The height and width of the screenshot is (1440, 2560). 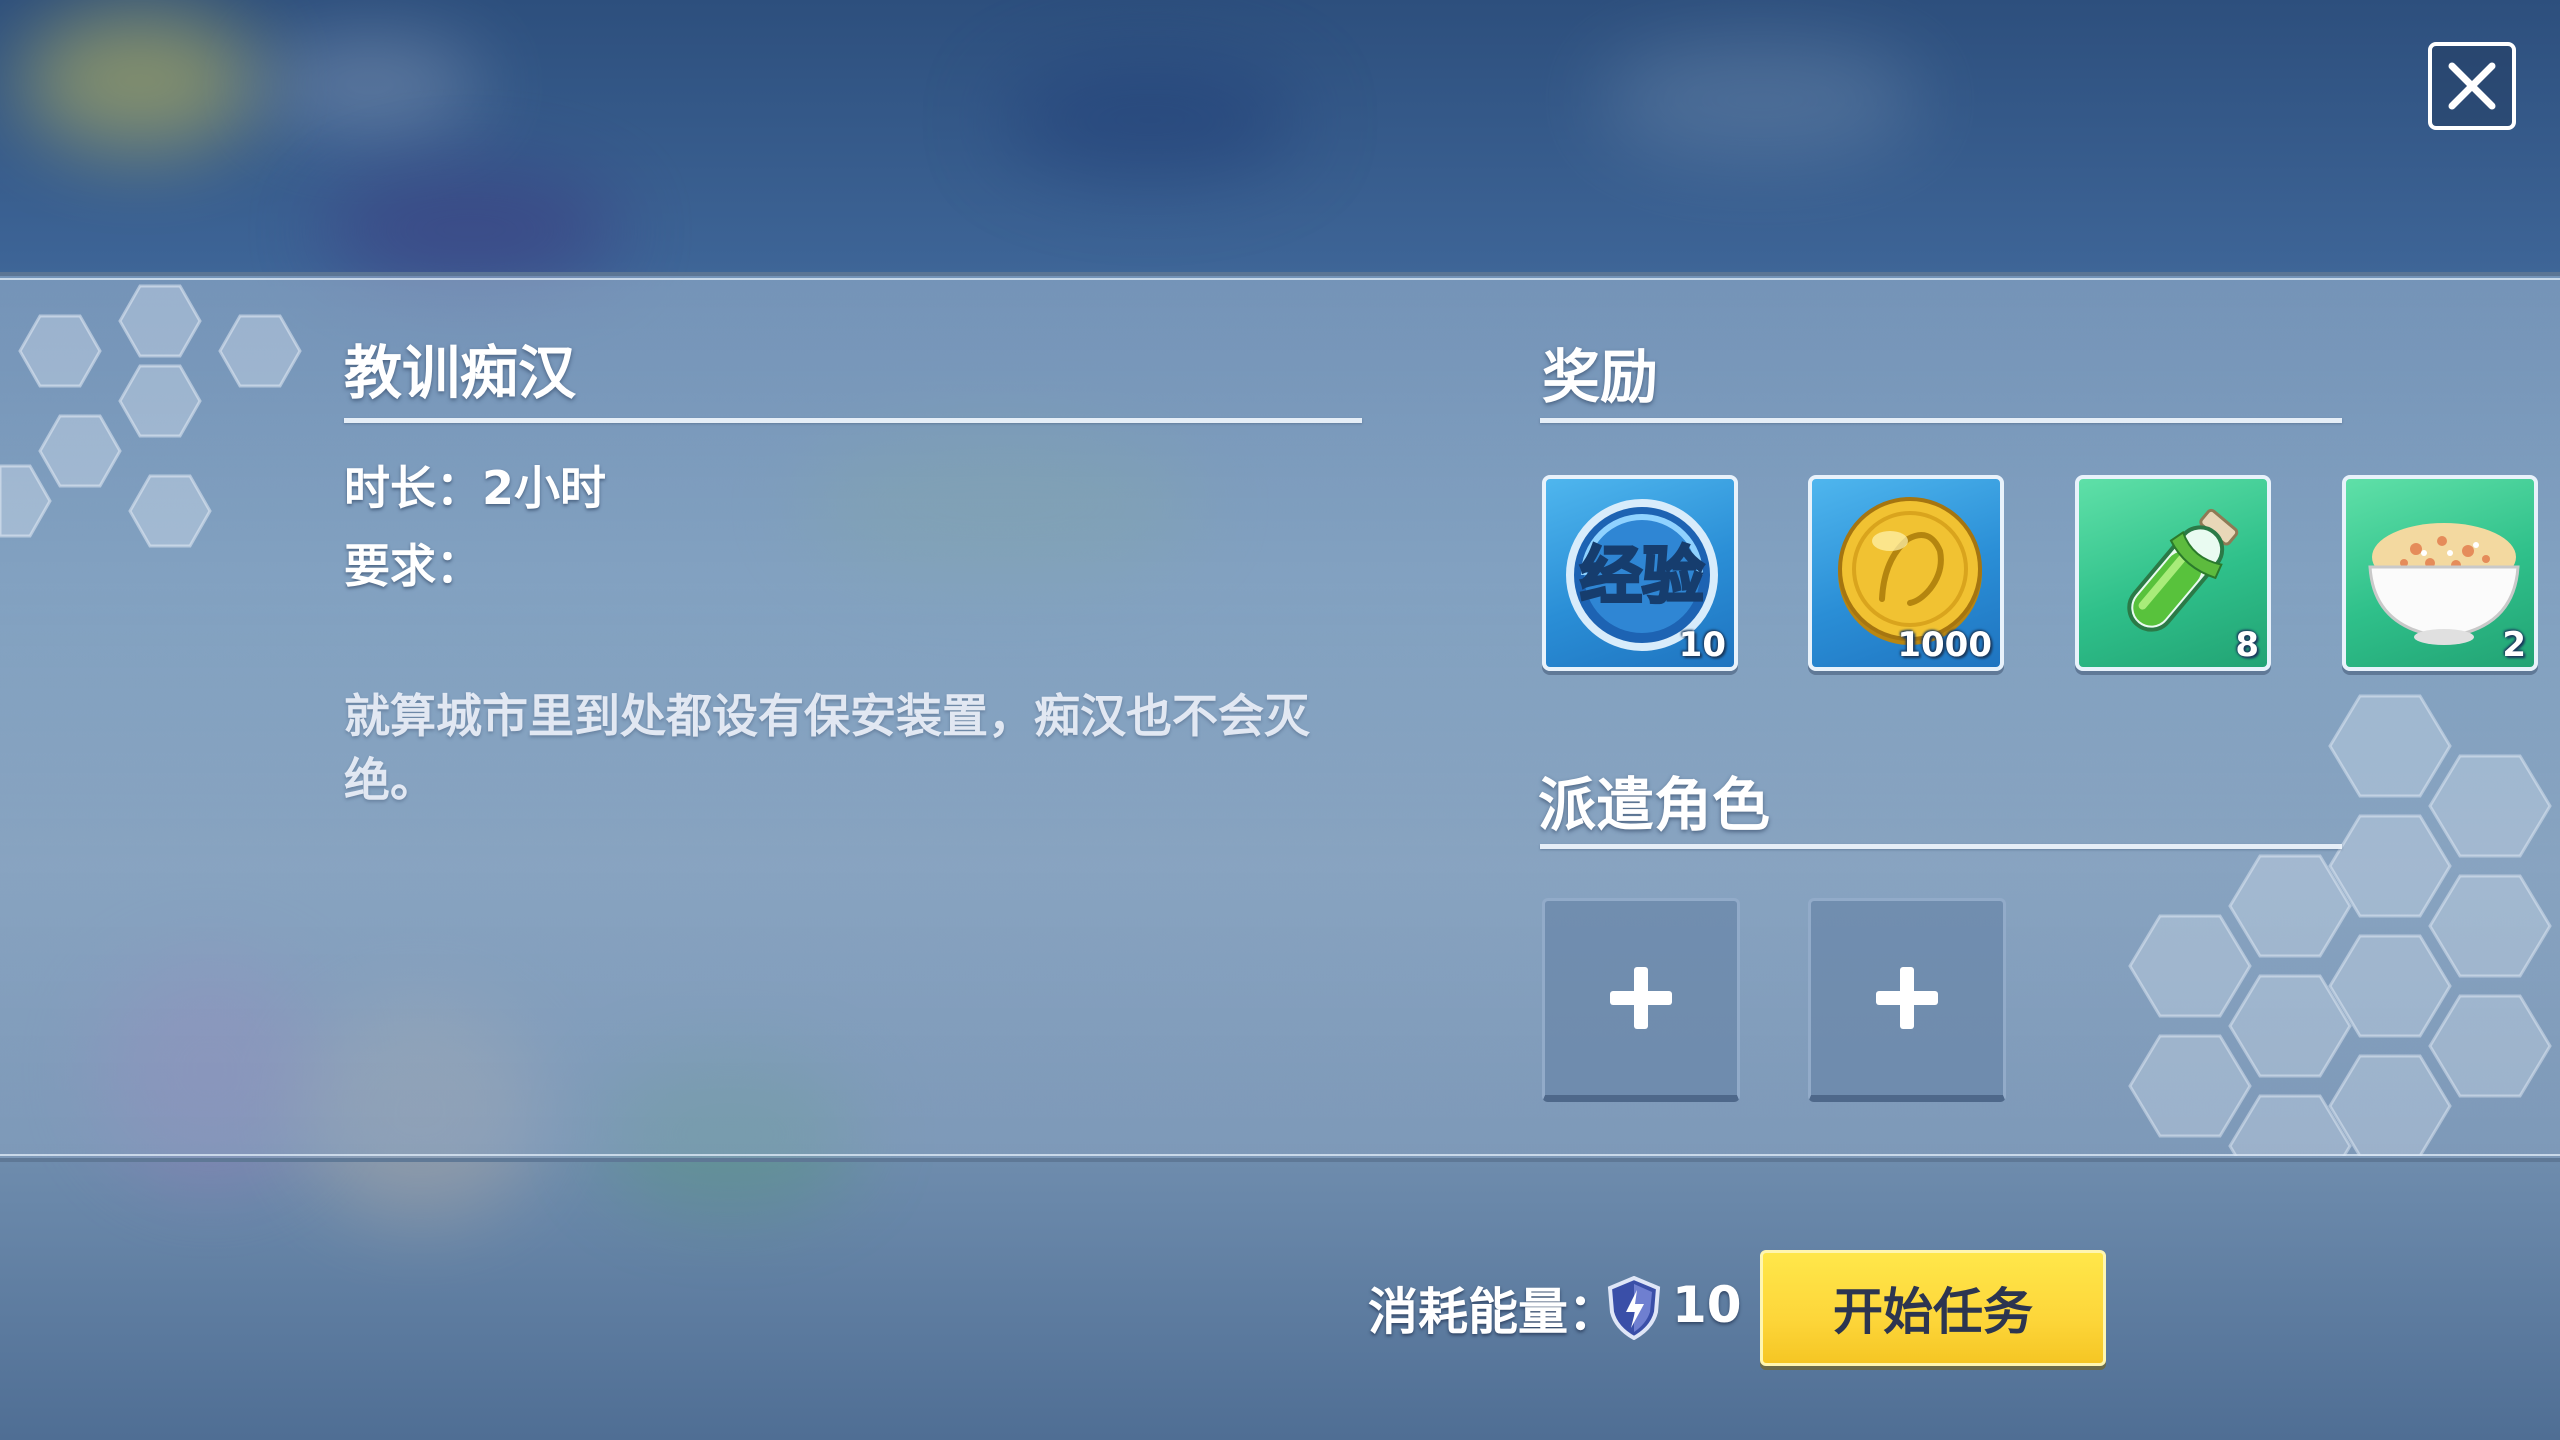 I want to click on energy-shield-icon, so click(x=1634, y=1308).